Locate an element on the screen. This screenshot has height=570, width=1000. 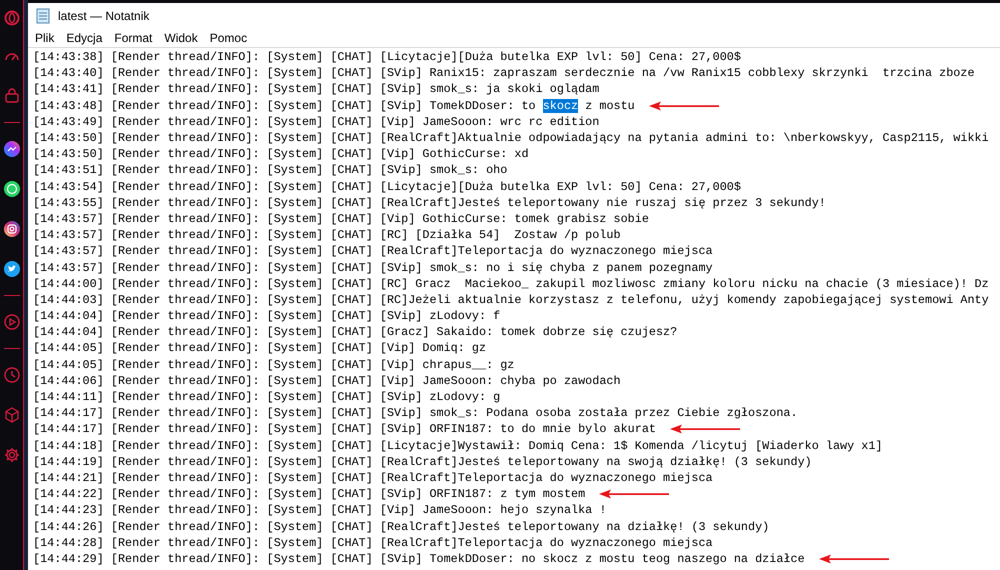
settings-icon is located at coordinates (12, 455).